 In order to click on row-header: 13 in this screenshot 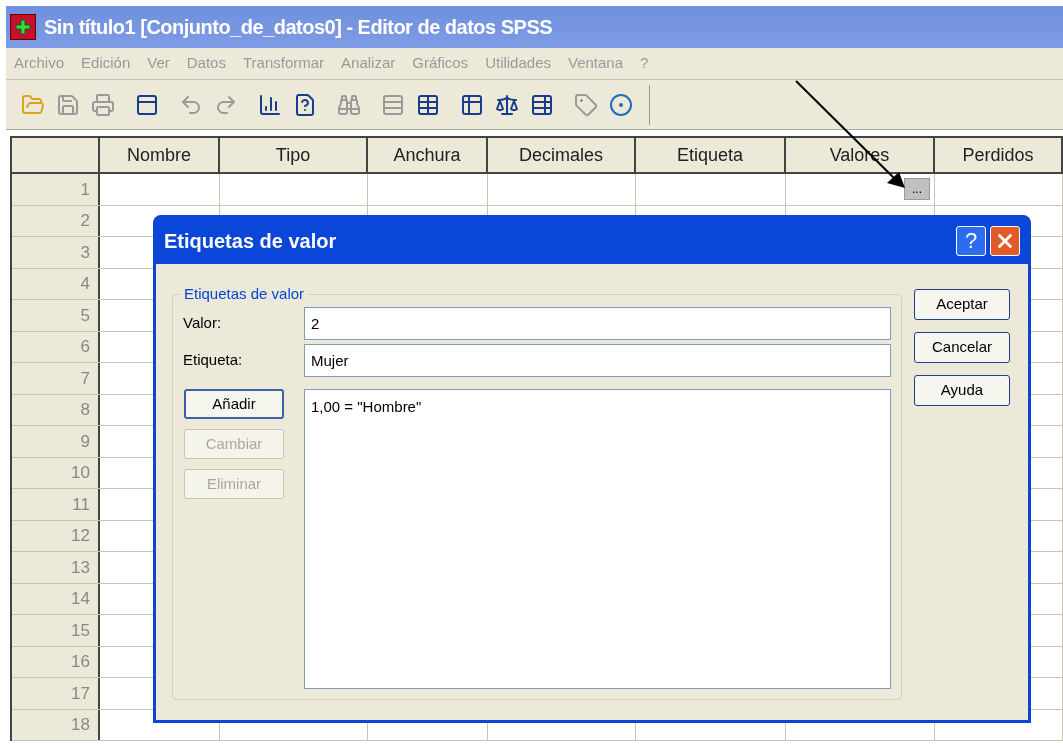, I will do `click(56, 567)`.